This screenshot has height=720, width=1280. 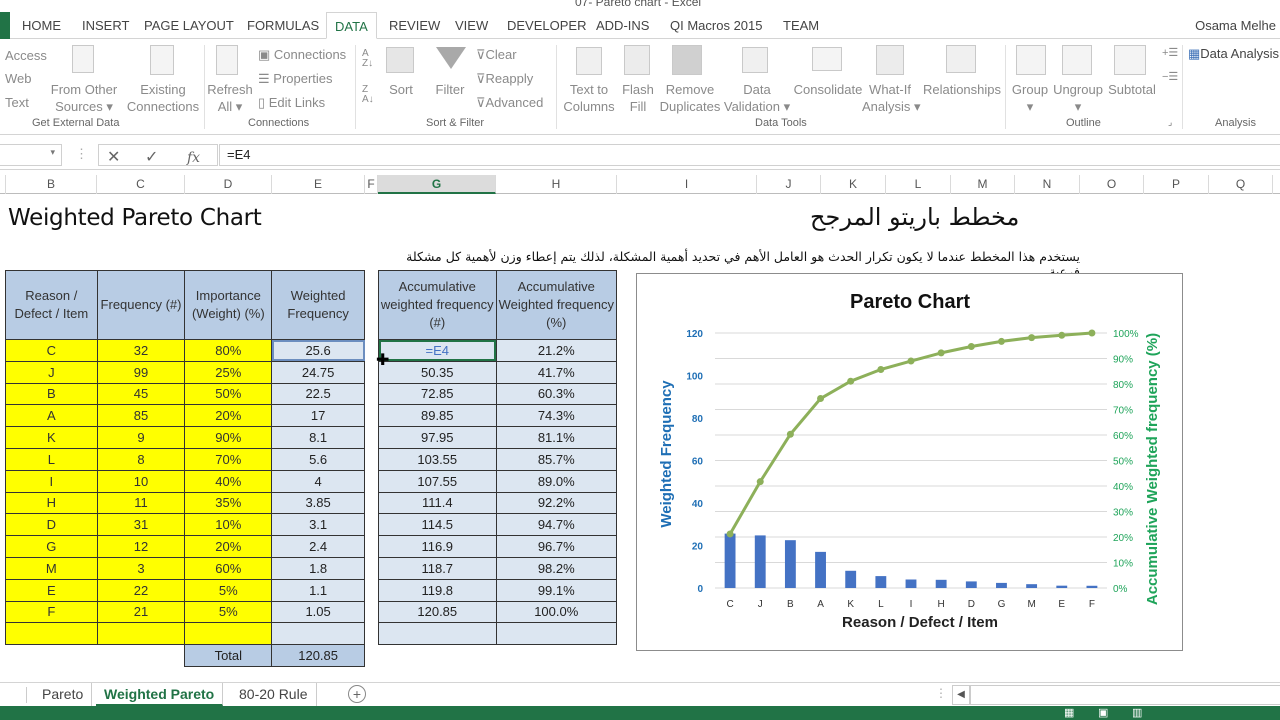 What do you see at coordinates (556, 525) in the screenshot?
I see `cell-accumulative-percent: 94.7%` at bounding box center [556, 525].